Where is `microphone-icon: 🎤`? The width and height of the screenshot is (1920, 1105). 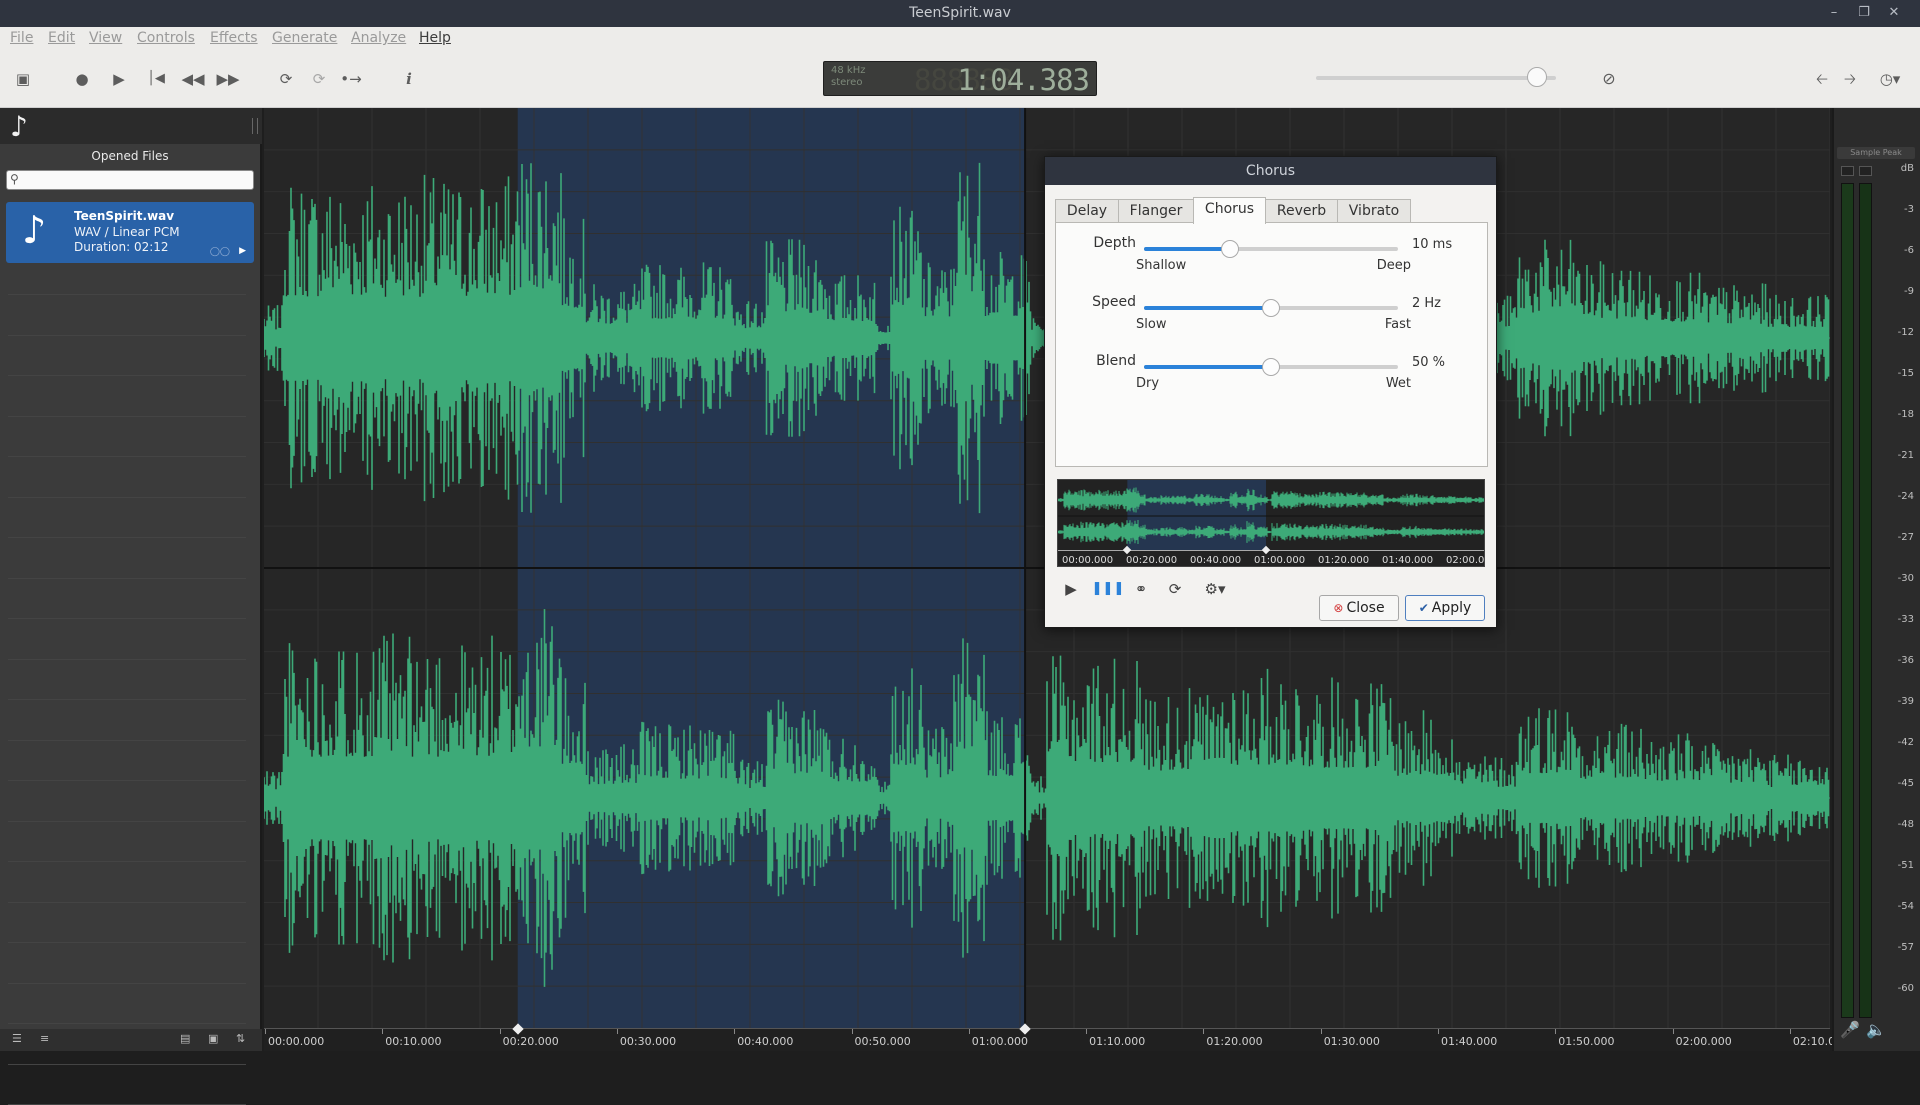 microphone-icon: 🎤 is located at coordinates (1850, 1029).